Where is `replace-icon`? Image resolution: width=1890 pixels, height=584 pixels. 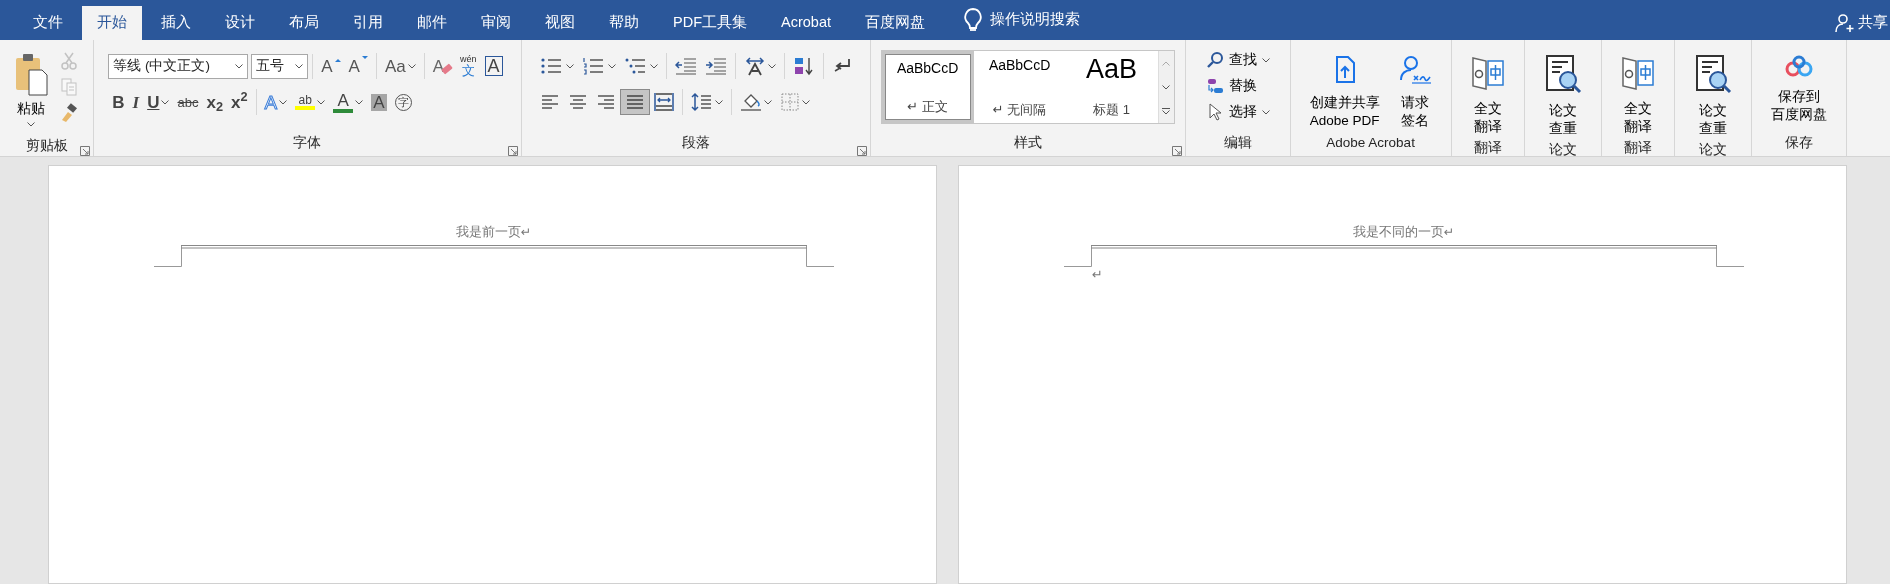
replace-icon is located at coordinates (1214, 86).